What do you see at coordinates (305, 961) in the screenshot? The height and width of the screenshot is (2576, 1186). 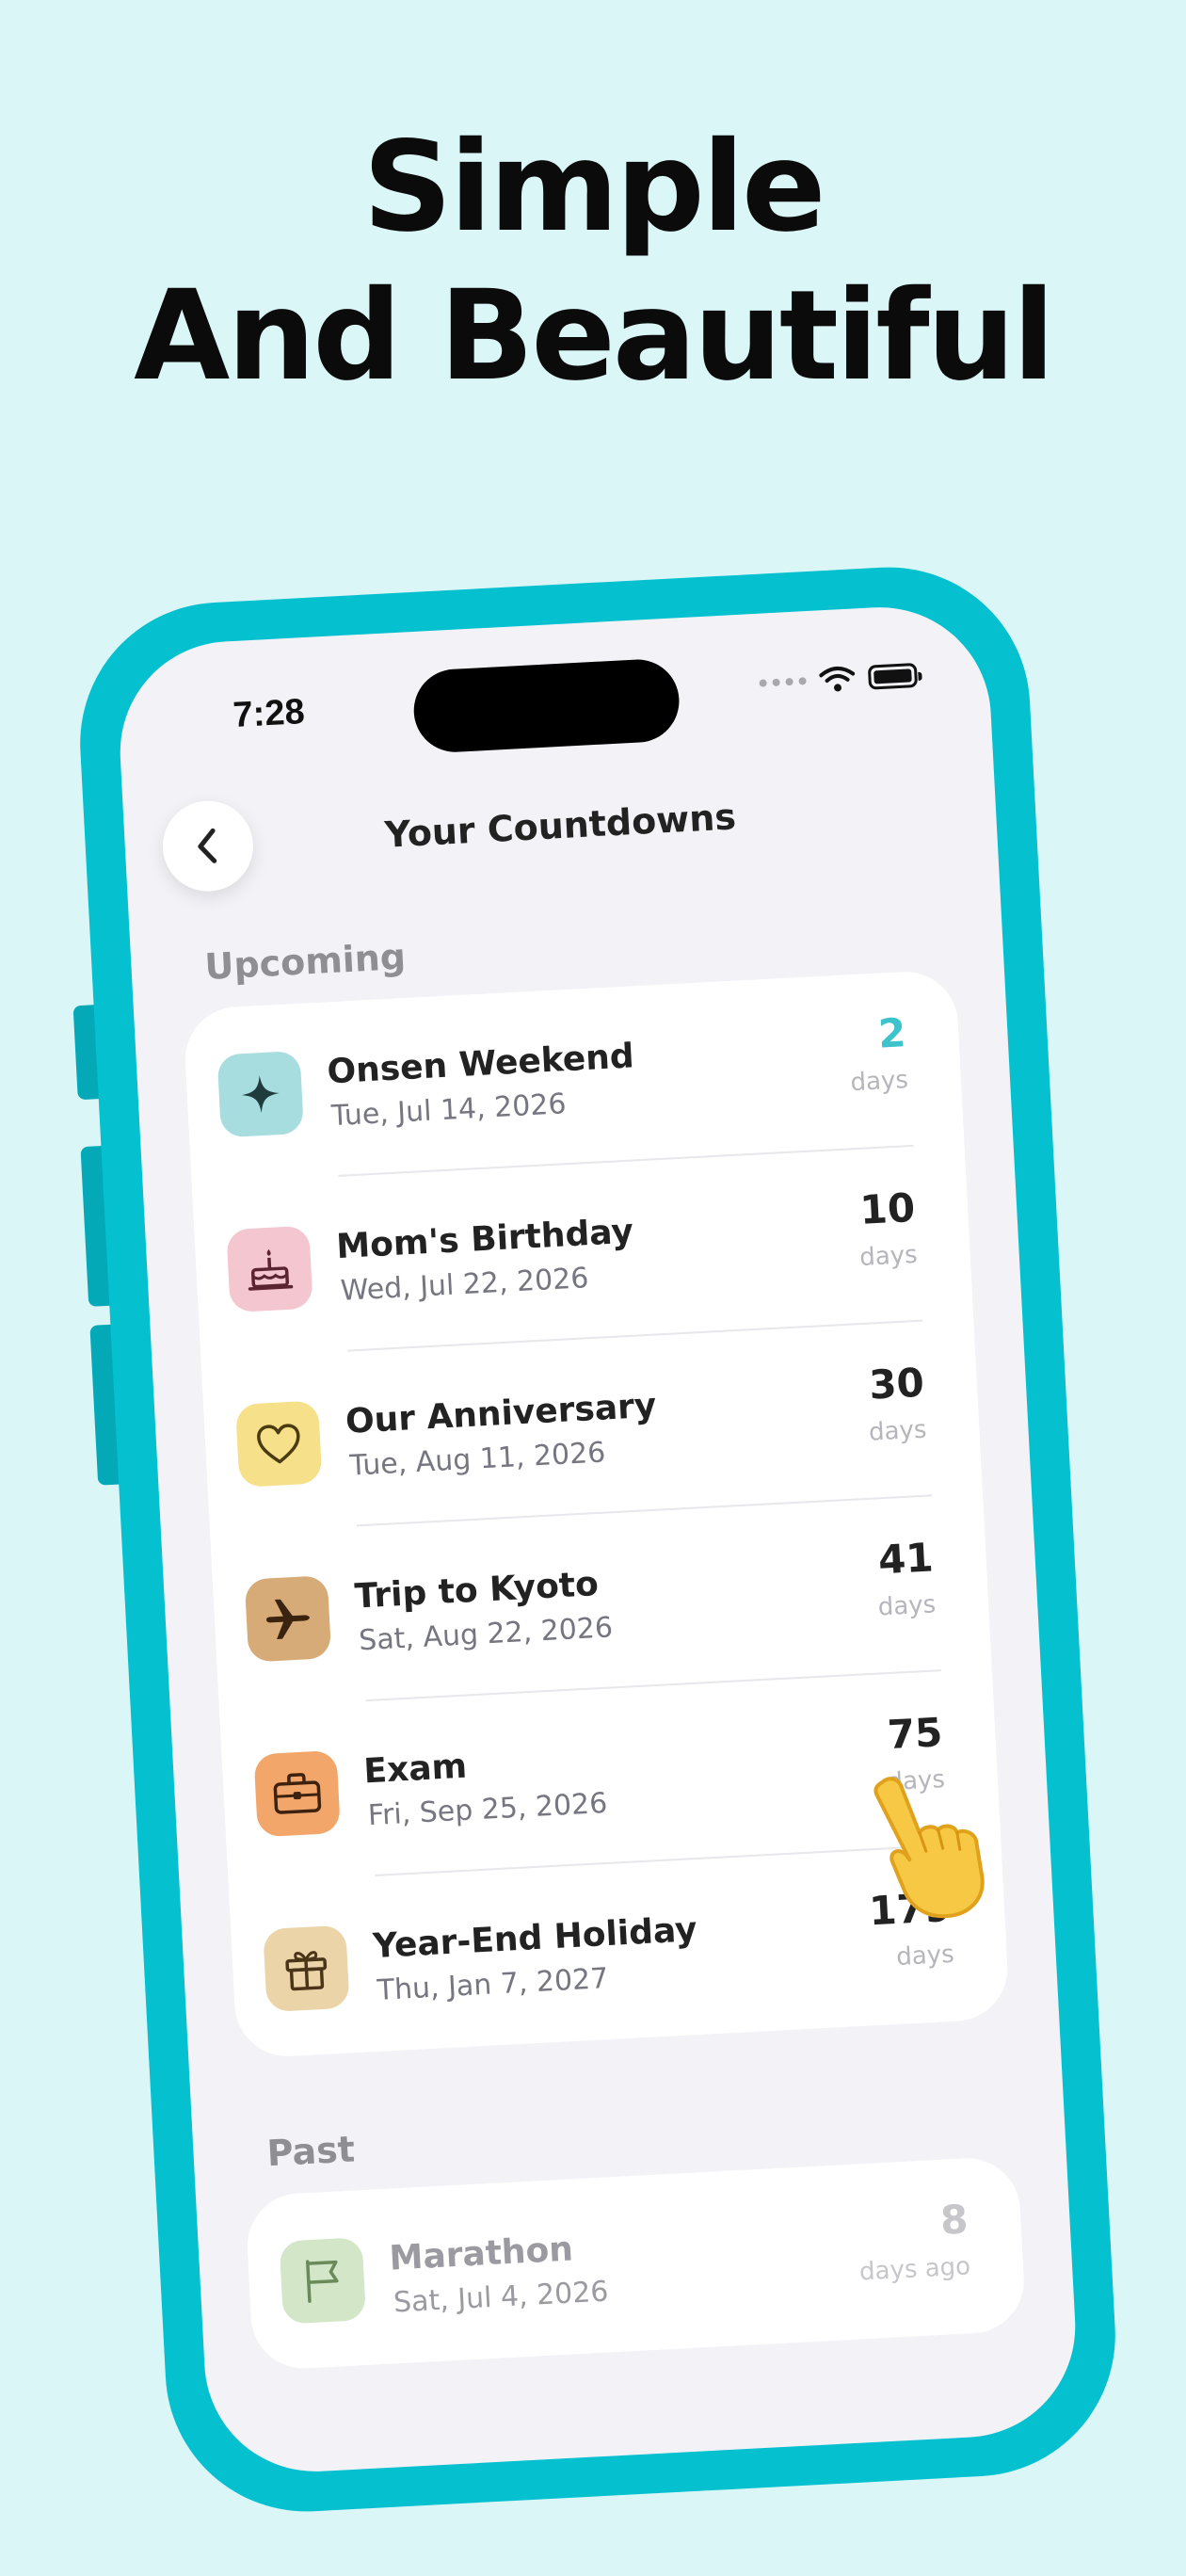 I see `section-title-upcoming: Upcoming` at bounding box center [305, 961].